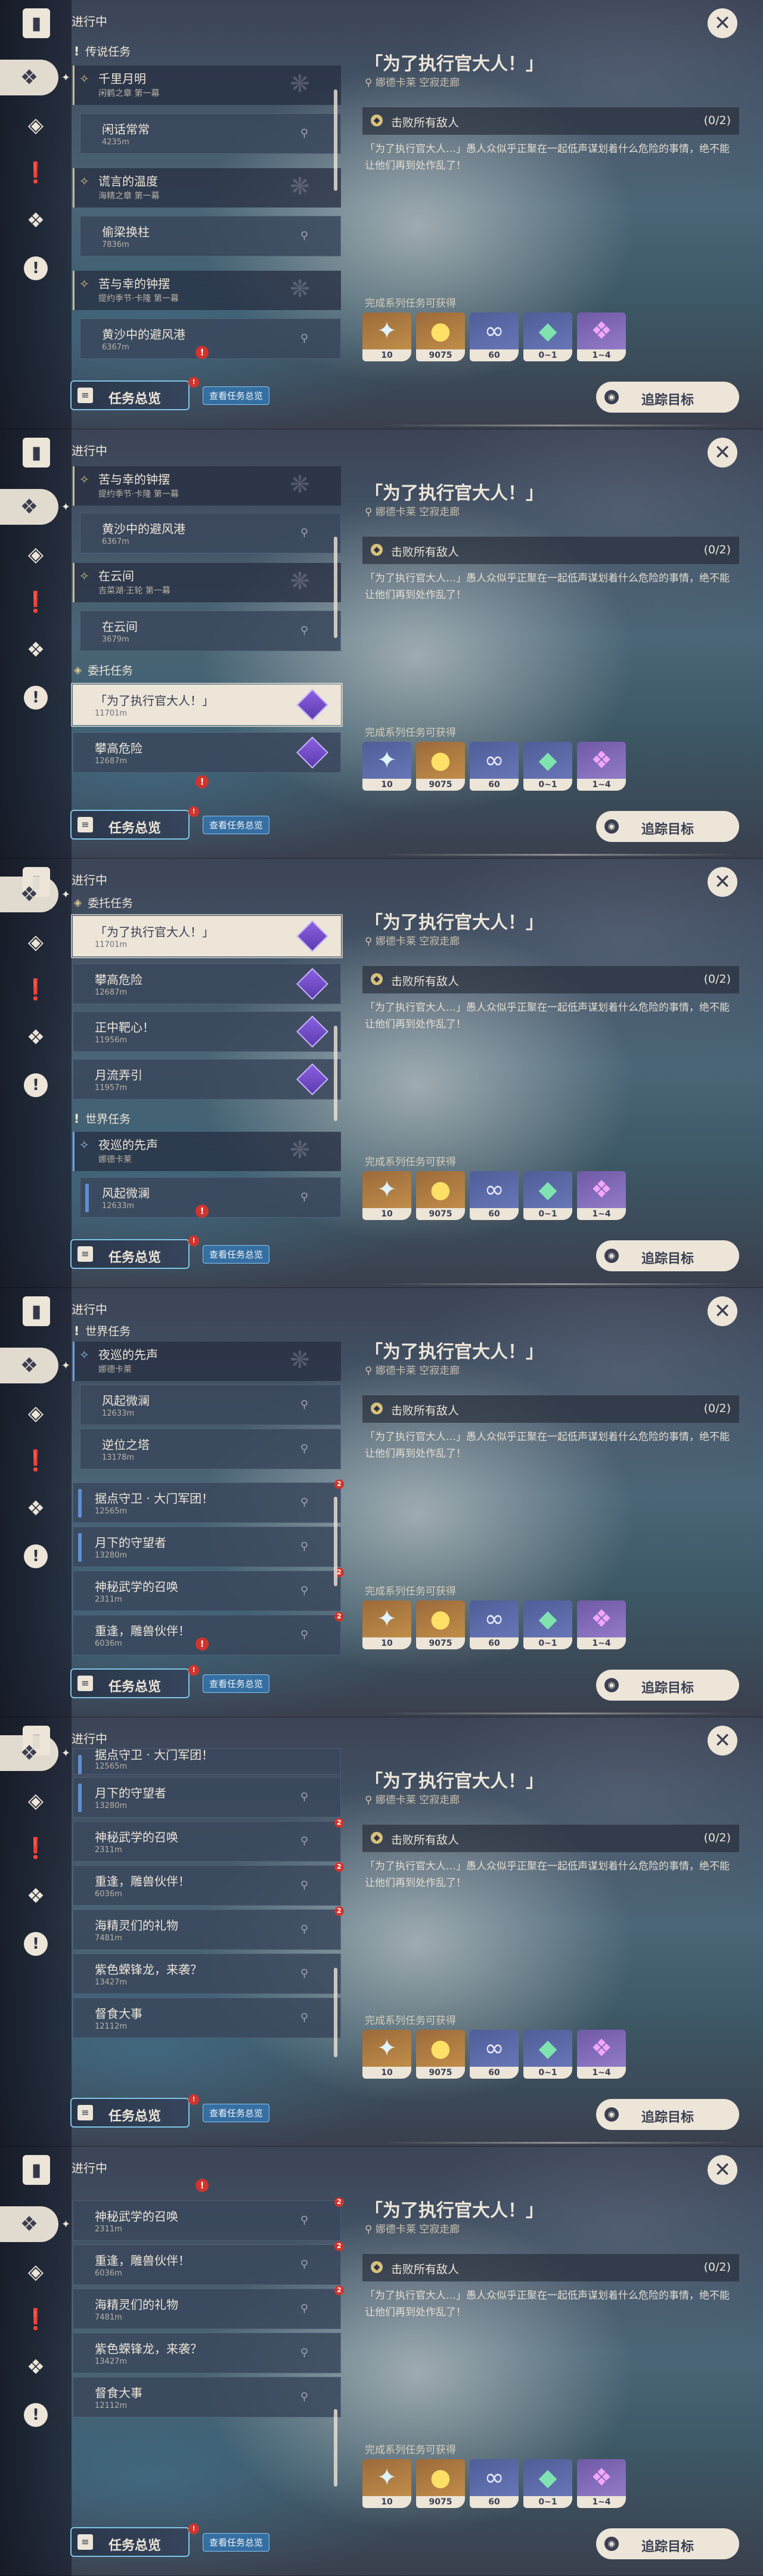 This screenshot has height=2576, width=763. I want to click on tab-commissions: !, so click(36, 268).